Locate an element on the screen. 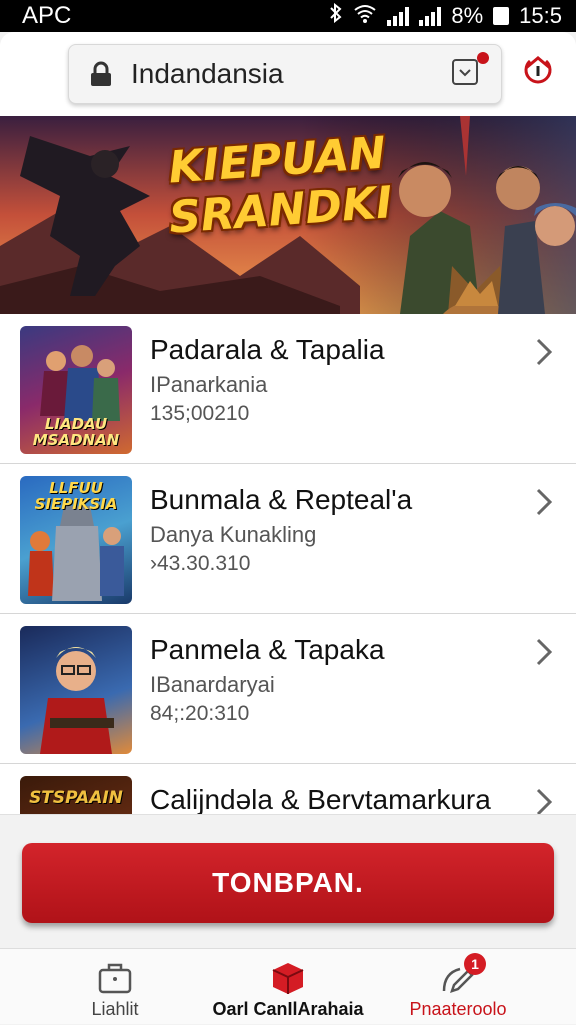 This screenshot has height=1025, width=576. bottom-navigation: Liahlit Oarl CanIlArahaia 1 Pnaateroolo is located at coordinates (288, 986).